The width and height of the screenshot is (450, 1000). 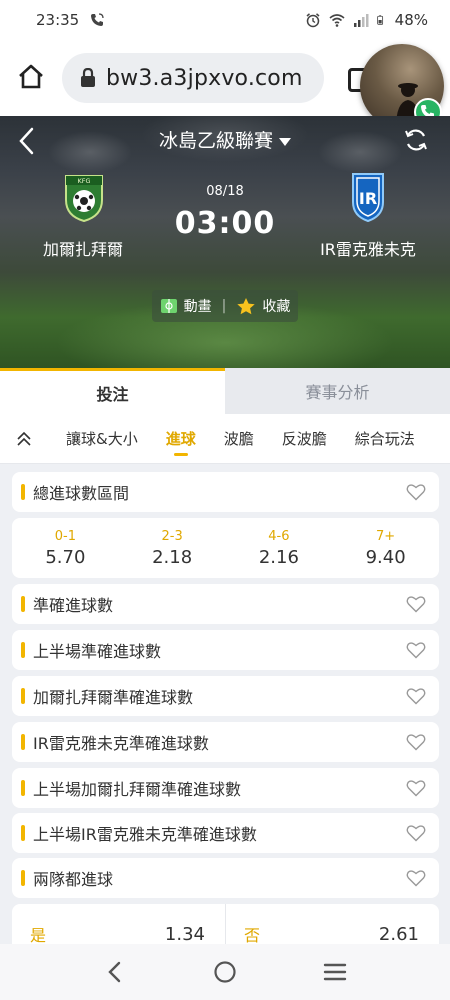 What do you see at coordinates (416, 140) in the screenshot?
I see `refresh-icon` at bounding box center [416, 140].